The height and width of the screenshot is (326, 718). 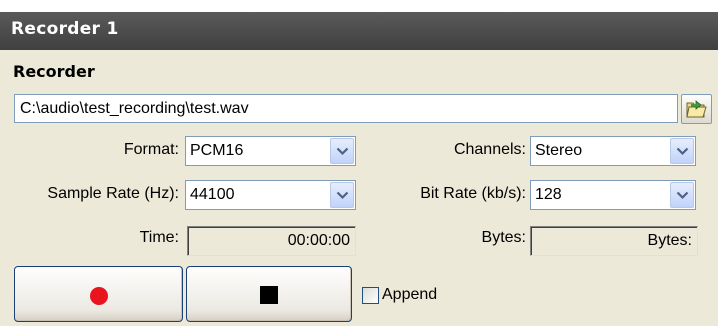 What do you see at coordinates (159, 237) in the screenshot?
I see `time-label: Time:` at bounding box center [159, 237].